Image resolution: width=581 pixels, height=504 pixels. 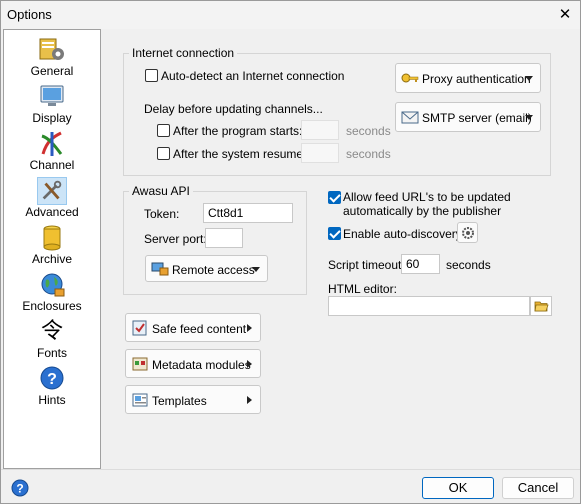 What do you see at coordinates (368, 154) in the screenshot?
I see `after-resume-seconds-unit: seconds` at bounding box center [368, 154].